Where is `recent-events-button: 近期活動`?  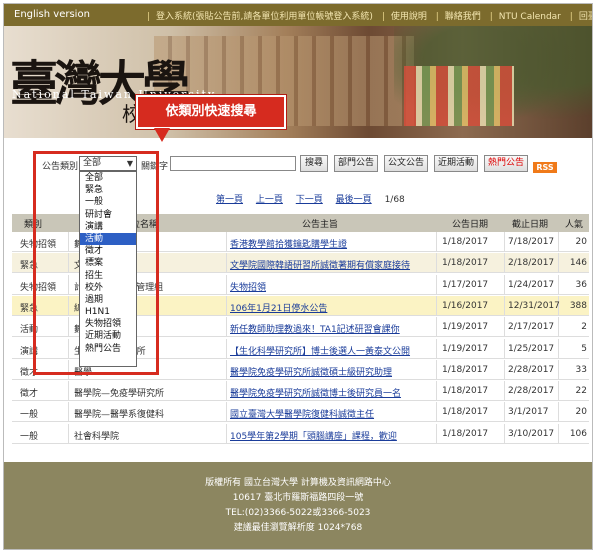 recent-events-button: 近期活動 is located at coordinates (456, 163).